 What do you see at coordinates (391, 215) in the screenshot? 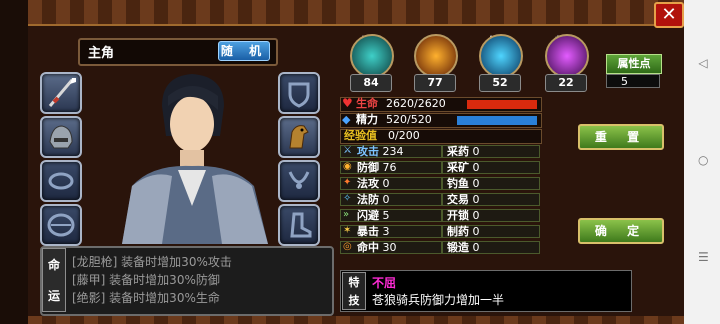
I see `combat-row-evasion: 闪避 5` at bounding box center [391, 215].